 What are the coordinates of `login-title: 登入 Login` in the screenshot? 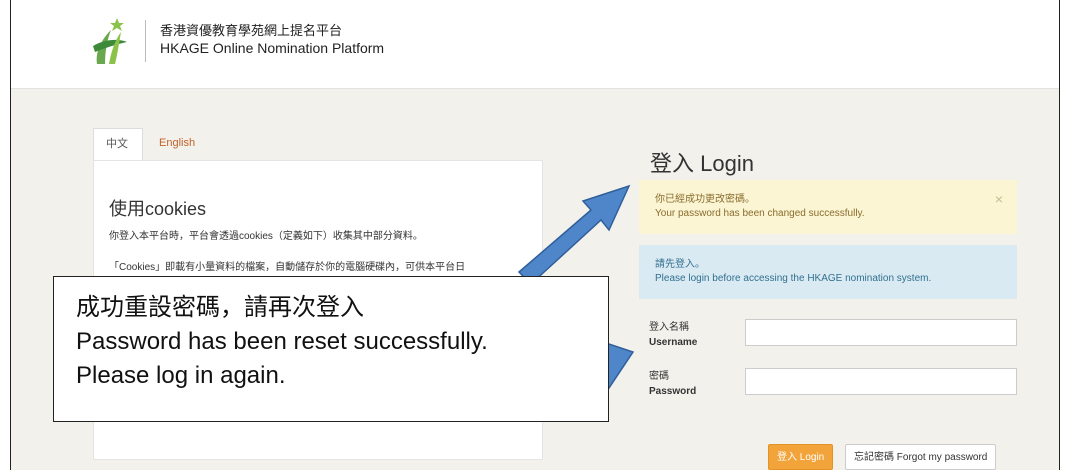 It's located at (702, 163).